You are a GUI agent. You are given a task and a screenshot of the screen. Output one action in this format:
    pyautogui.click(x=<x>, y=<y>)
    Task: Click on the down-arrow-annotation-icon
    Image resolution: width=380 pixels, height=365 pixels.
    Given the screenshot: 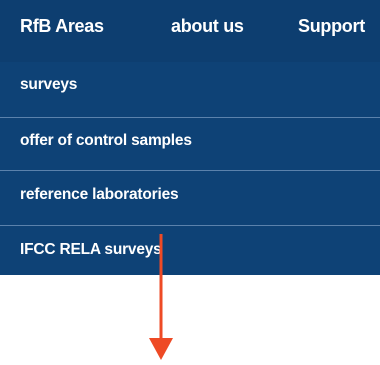 What is the action you would take?
    pyautogui.click(x=161, y=297)
    